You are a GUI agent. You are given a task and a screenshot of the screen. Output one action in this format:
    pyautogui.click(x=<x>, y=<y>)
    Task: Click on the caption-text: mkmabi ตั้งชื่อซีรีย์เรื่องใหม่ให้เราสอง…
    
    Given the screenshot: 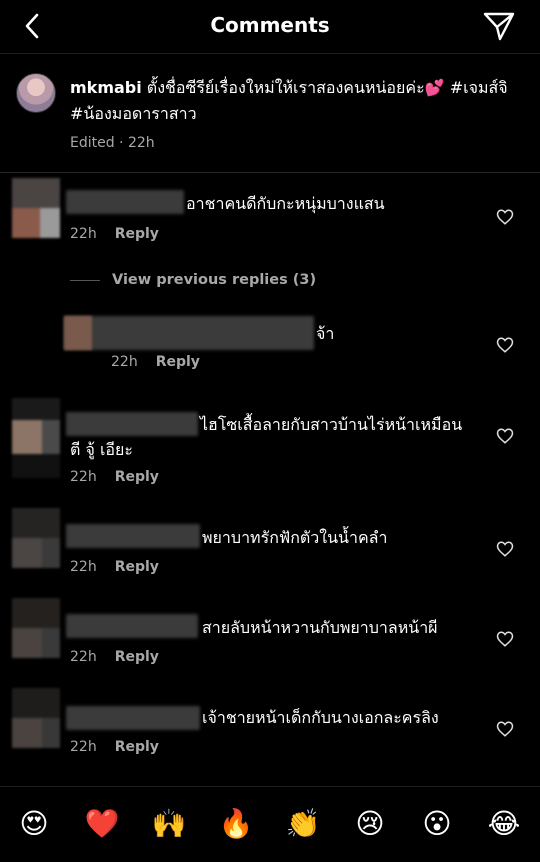 What is the action you would take?
    pyautogui.click(x=295, y=101)
    